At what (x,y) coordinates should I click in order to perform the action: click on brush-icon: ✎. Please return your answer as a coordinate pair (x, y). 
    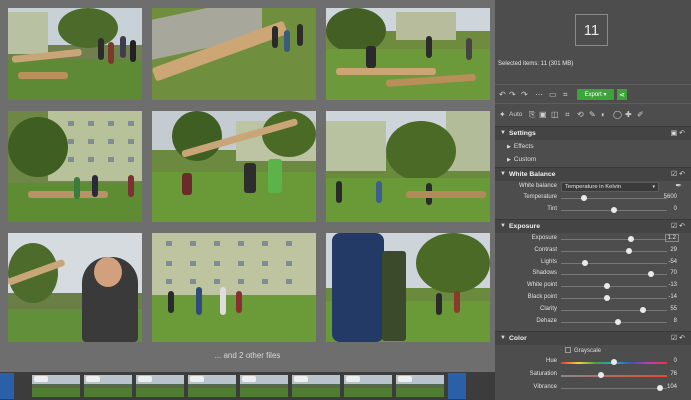
    Looking at the image, I should click on (592, 114).